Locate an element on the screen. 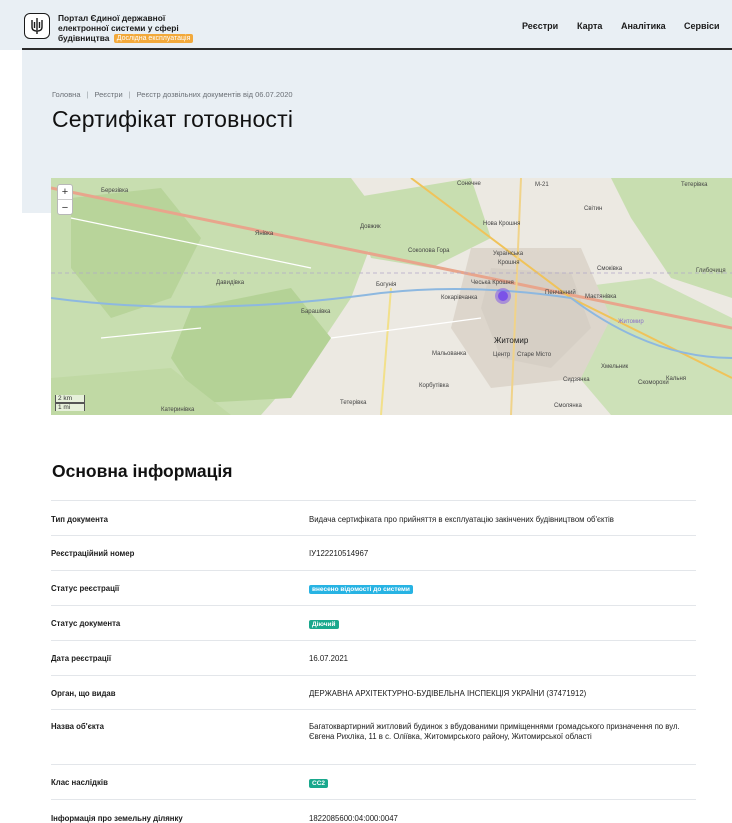 The height and width of the screenshot is (823, 732). scale-mi: 1 mi is located at coordinates (70, 407).